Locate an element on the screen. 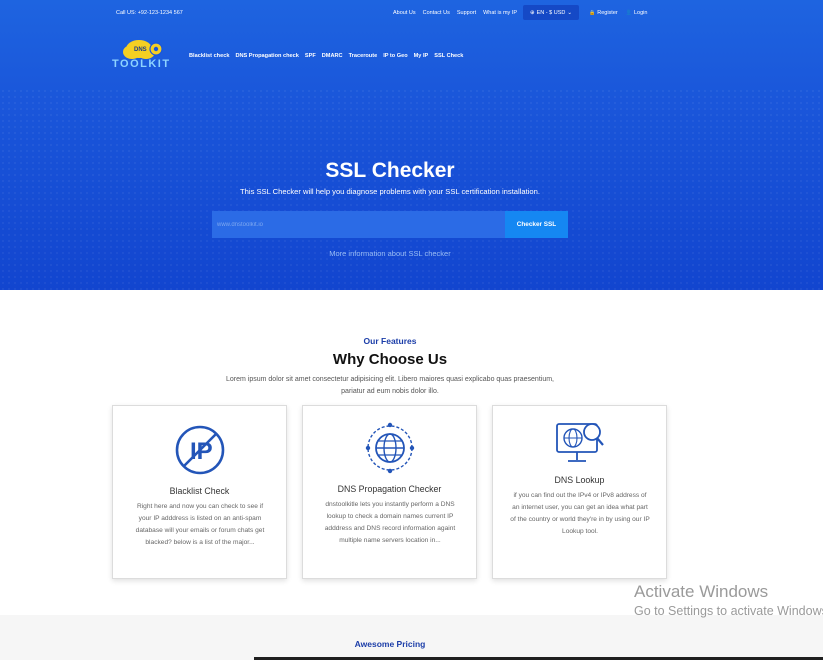 This screenshot has width=823, height=660. lock-icon: 🔒 is located at coordinates (592, 13).